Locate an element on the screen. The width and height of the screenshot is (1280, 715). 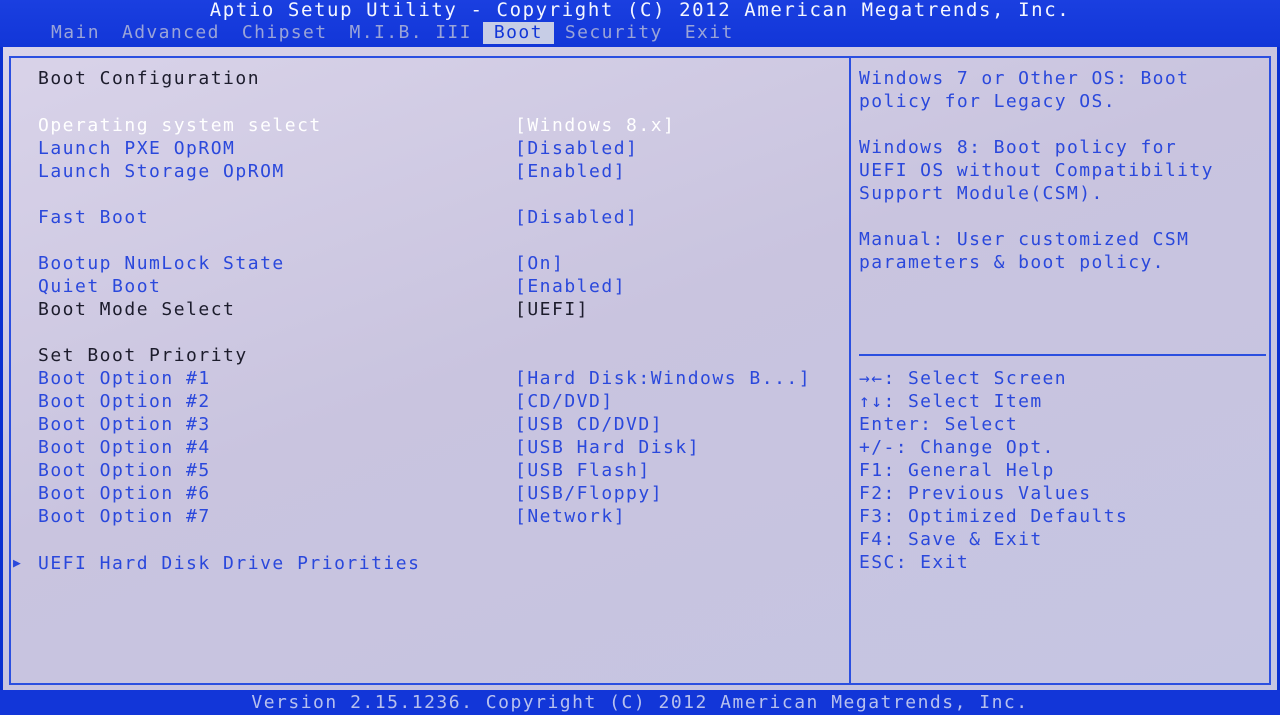
tab-exit: Exit is located at coordinates (709, 33).